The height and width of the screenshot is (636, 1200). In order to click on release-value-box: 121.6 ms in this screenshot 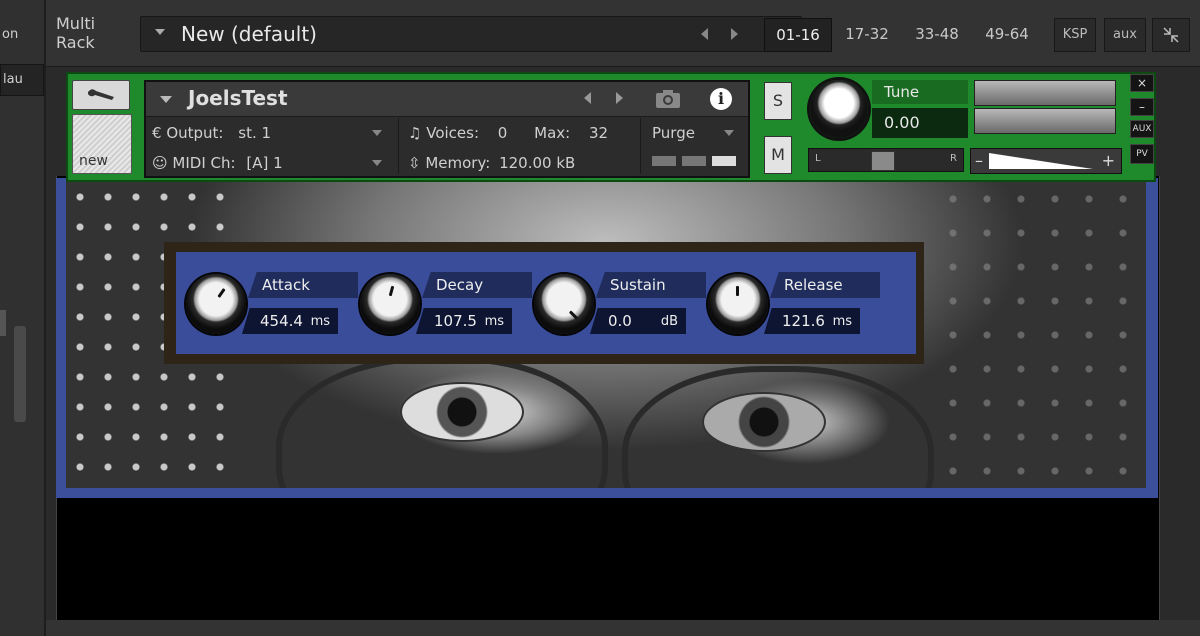, I will do `click(812, 321)`.